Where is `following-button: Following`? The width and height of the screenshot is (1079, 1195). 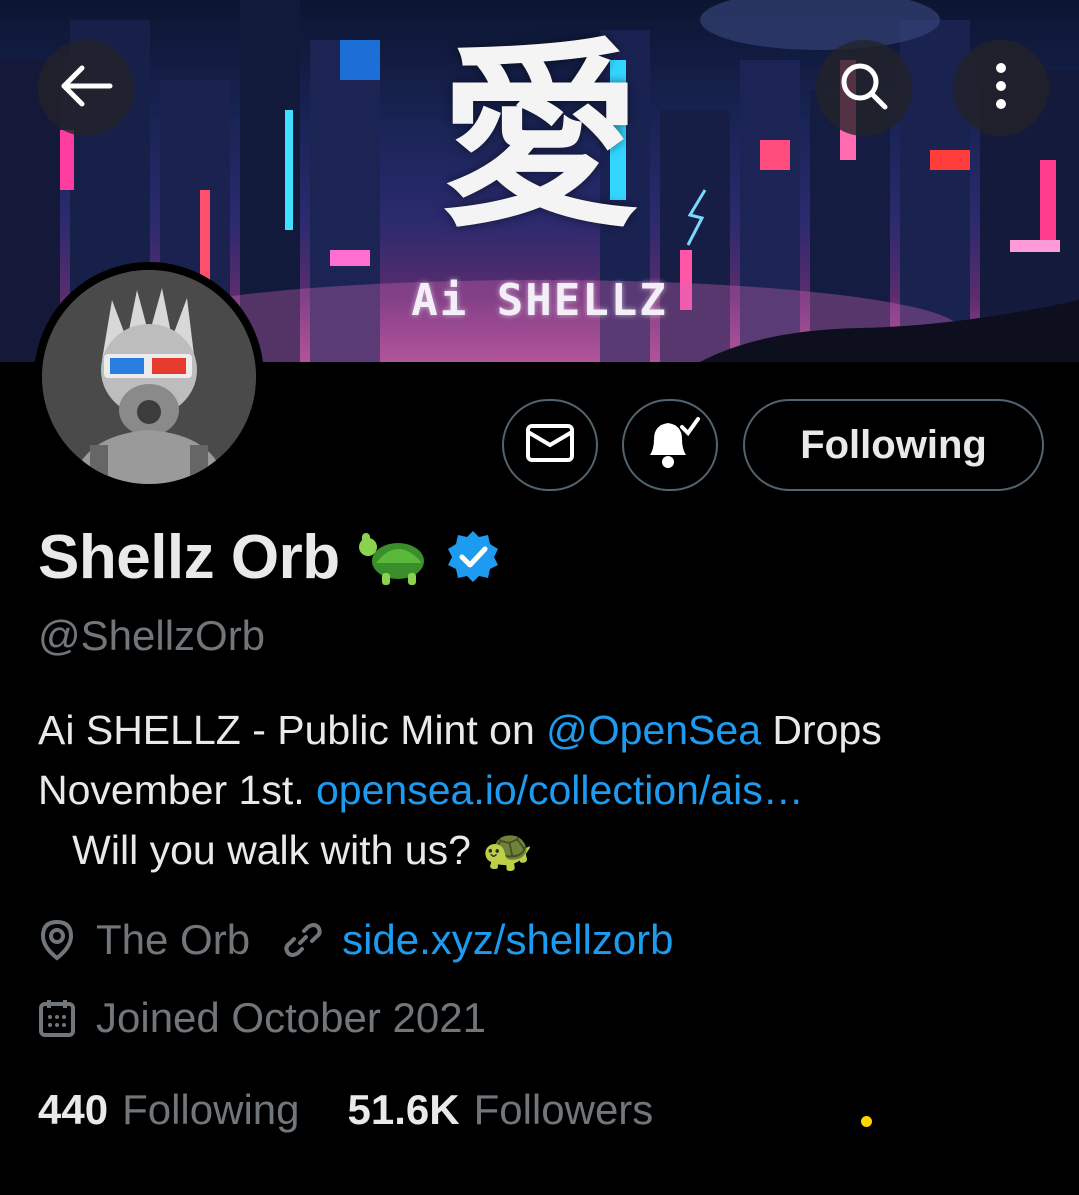 following-button: Following is located at coordinates (893, 445).